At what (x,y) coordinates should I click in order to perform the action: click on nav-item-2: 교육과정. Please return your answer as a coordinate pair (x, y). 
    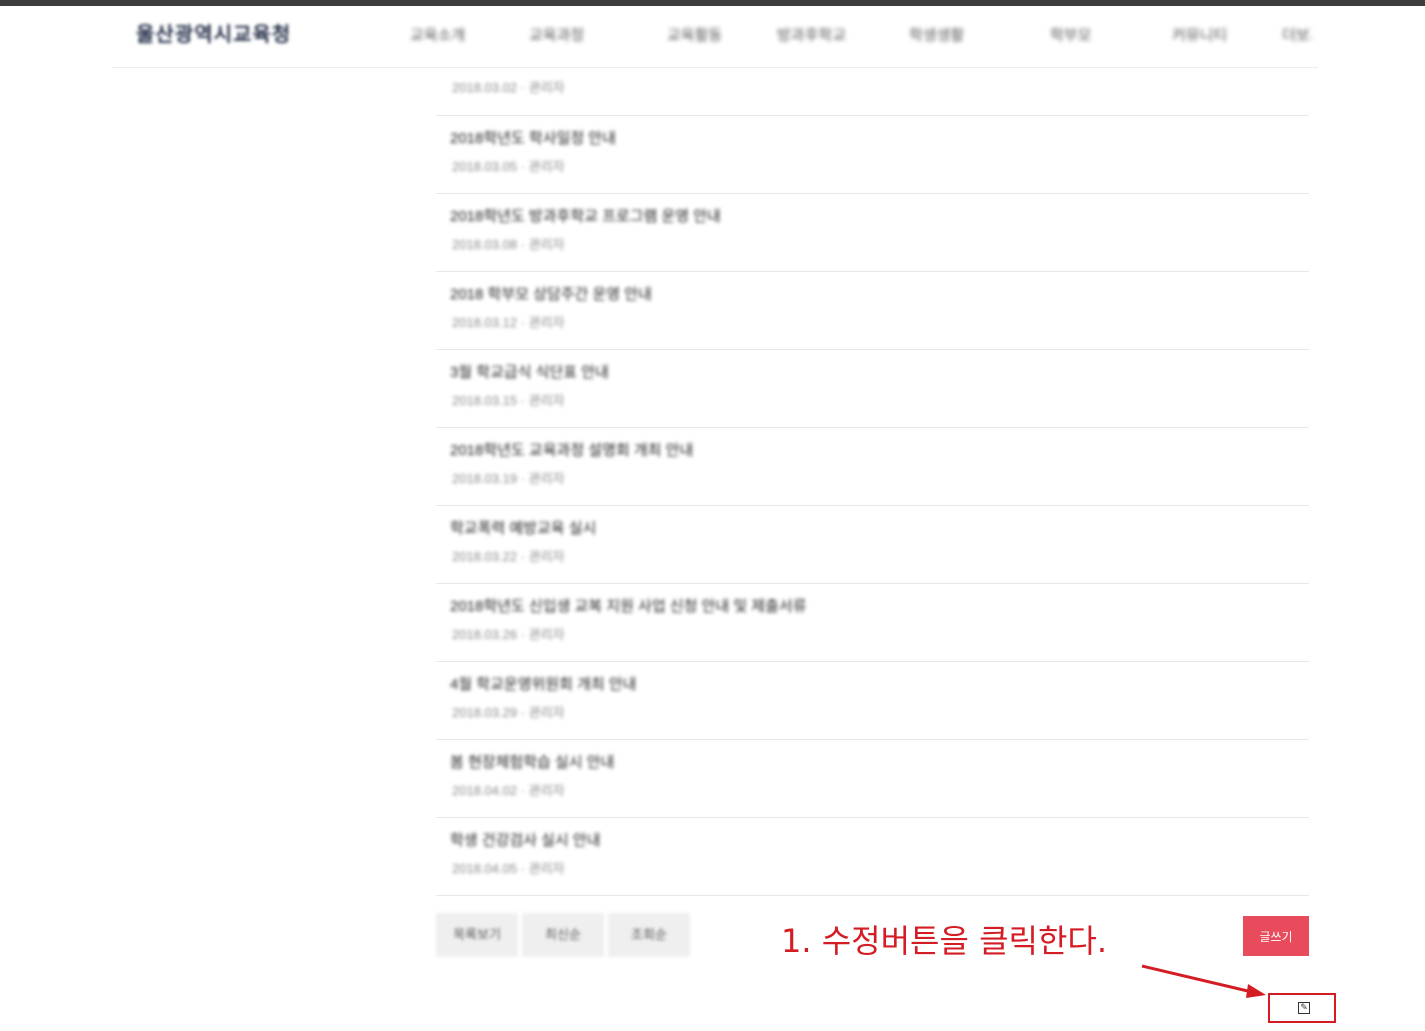
    Looking at the image, I should click on (556, 36).